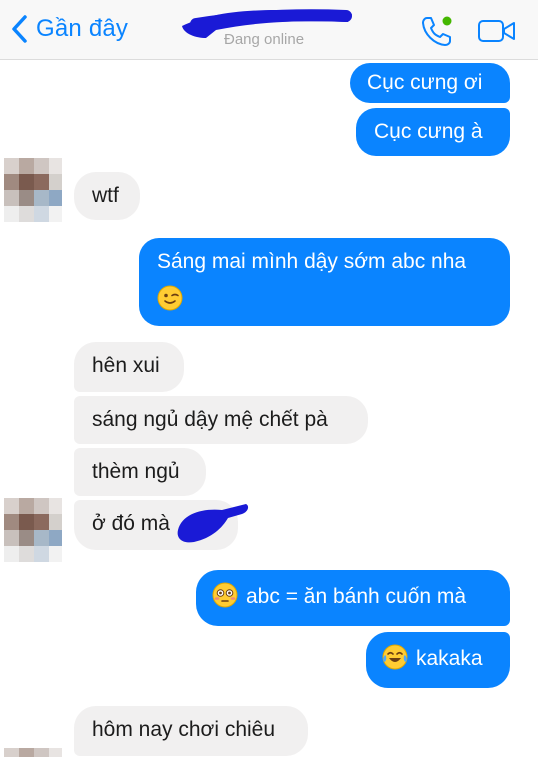  Describe the element at coordinates (425, 82) in the screenshot. I see `message-text: Cục cưng ơi` at that location.